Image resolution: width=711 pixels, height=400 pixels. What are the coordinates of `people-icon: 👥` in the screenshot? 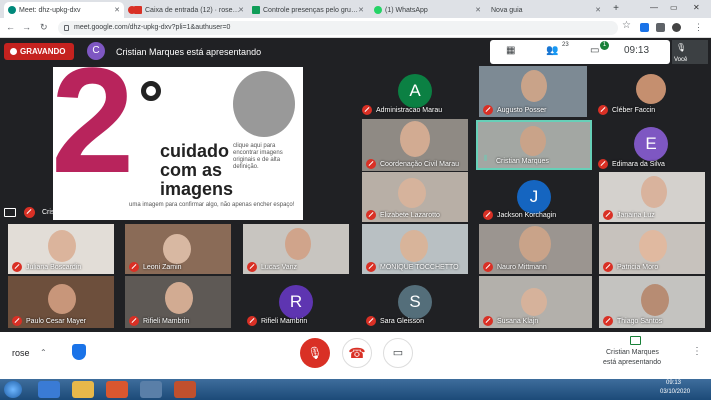 It's located at (552, 50).